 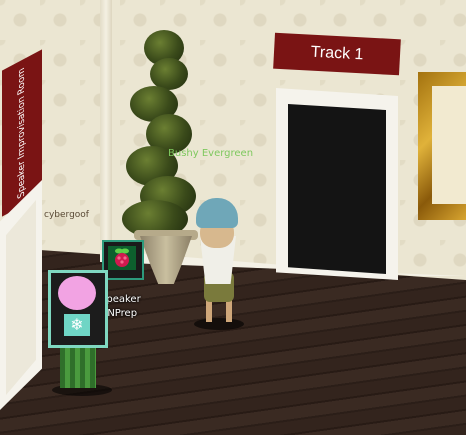 I want to click on speaker-room-sign-label: Speaker Improvisation Room, so click(x=21, y=133).